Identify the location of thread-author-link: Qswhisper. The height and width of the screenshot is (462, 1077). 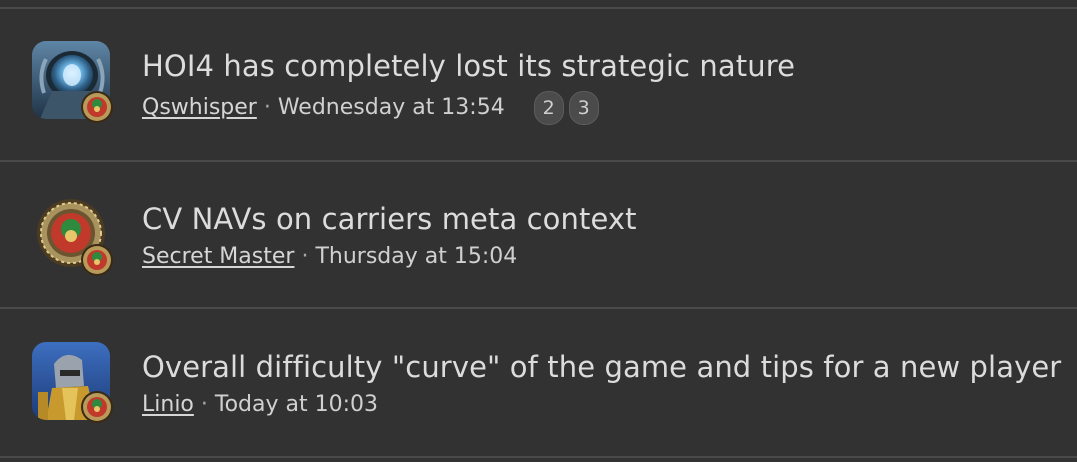
(199, 107).